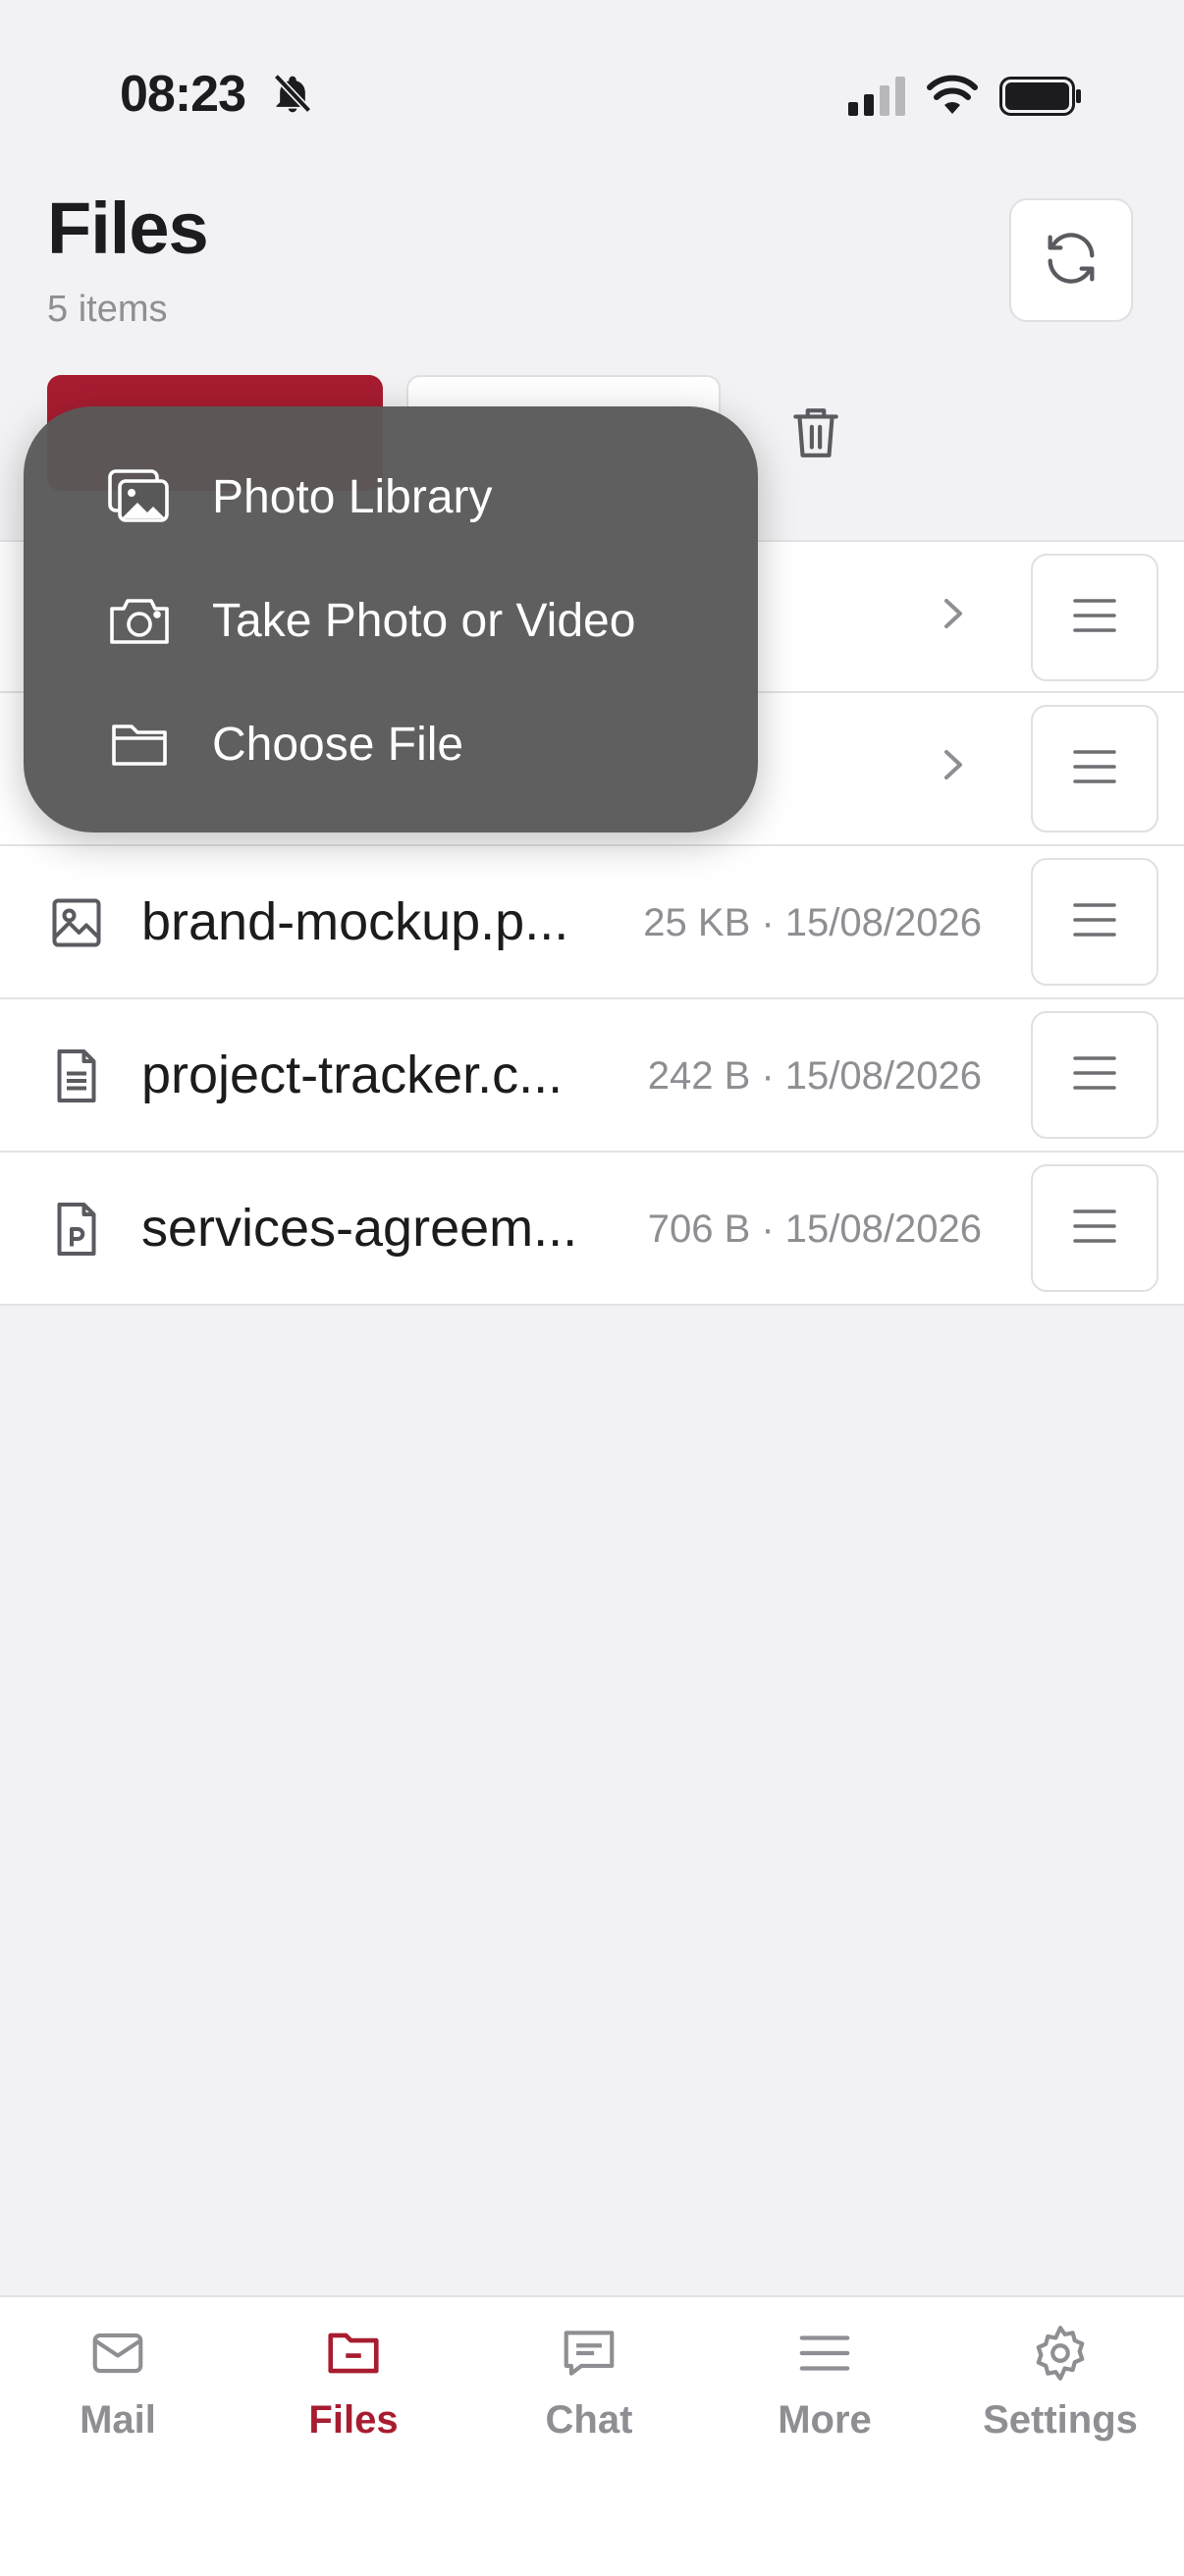 The image size is (1184, 2576). Describe the element at coordinates (825, 2420) in the screenshot. I see `tab-label: More` at that location.